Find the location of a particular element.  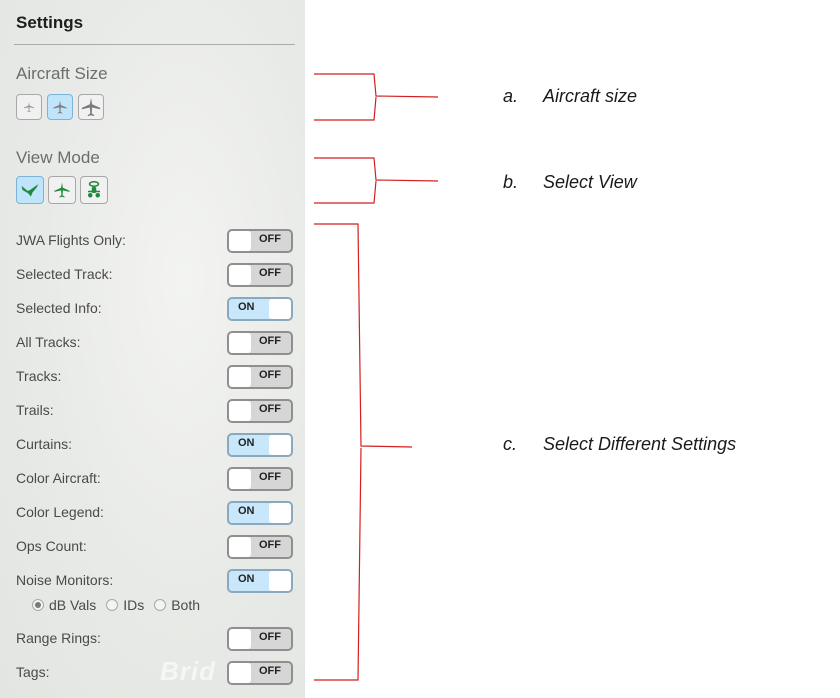

bracket-b is located at coordinates (376, 180).